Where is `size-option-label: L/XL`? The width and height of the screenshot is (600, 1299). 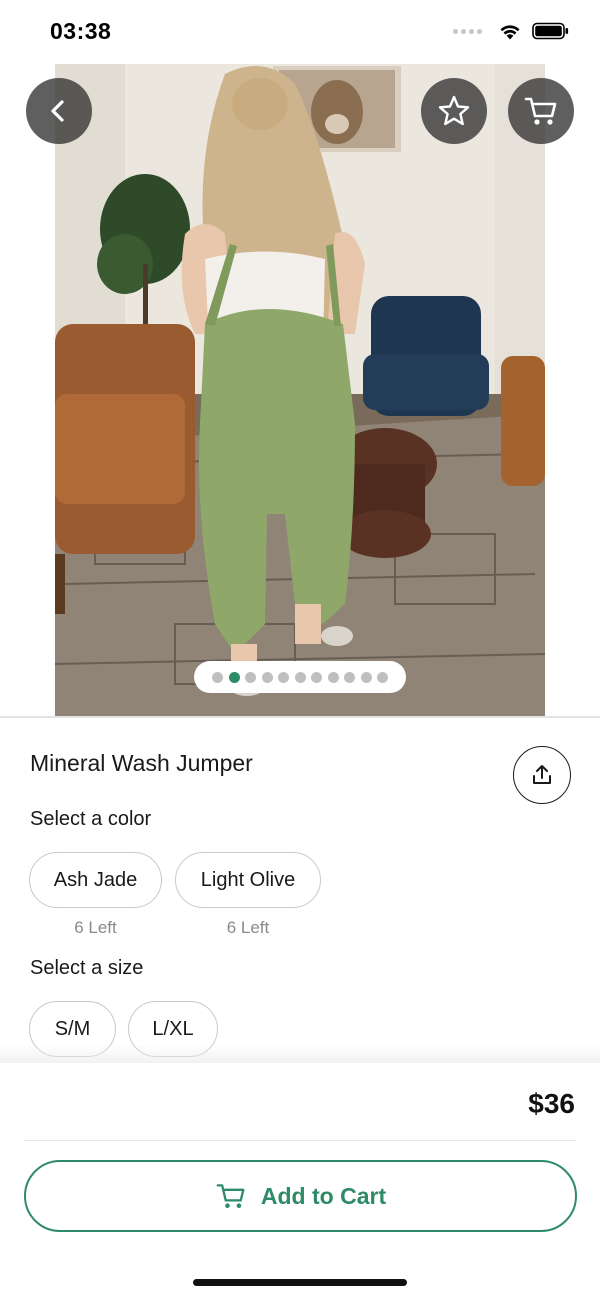 size-option-label: L/XL is located at coordinates (173, 1028).